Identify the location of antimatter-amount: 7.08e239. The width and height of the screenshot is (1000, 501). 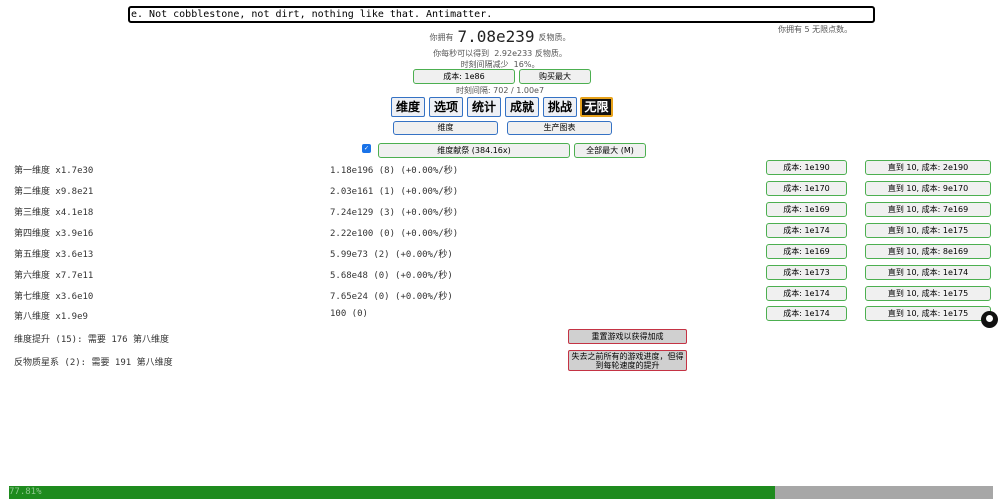
(496, 36).